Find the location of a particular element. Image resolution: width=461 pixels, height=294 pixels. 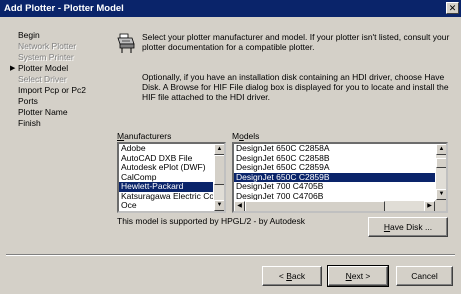

wizard-step: ▶ Plotter Model is located at coordinates (56, 68).